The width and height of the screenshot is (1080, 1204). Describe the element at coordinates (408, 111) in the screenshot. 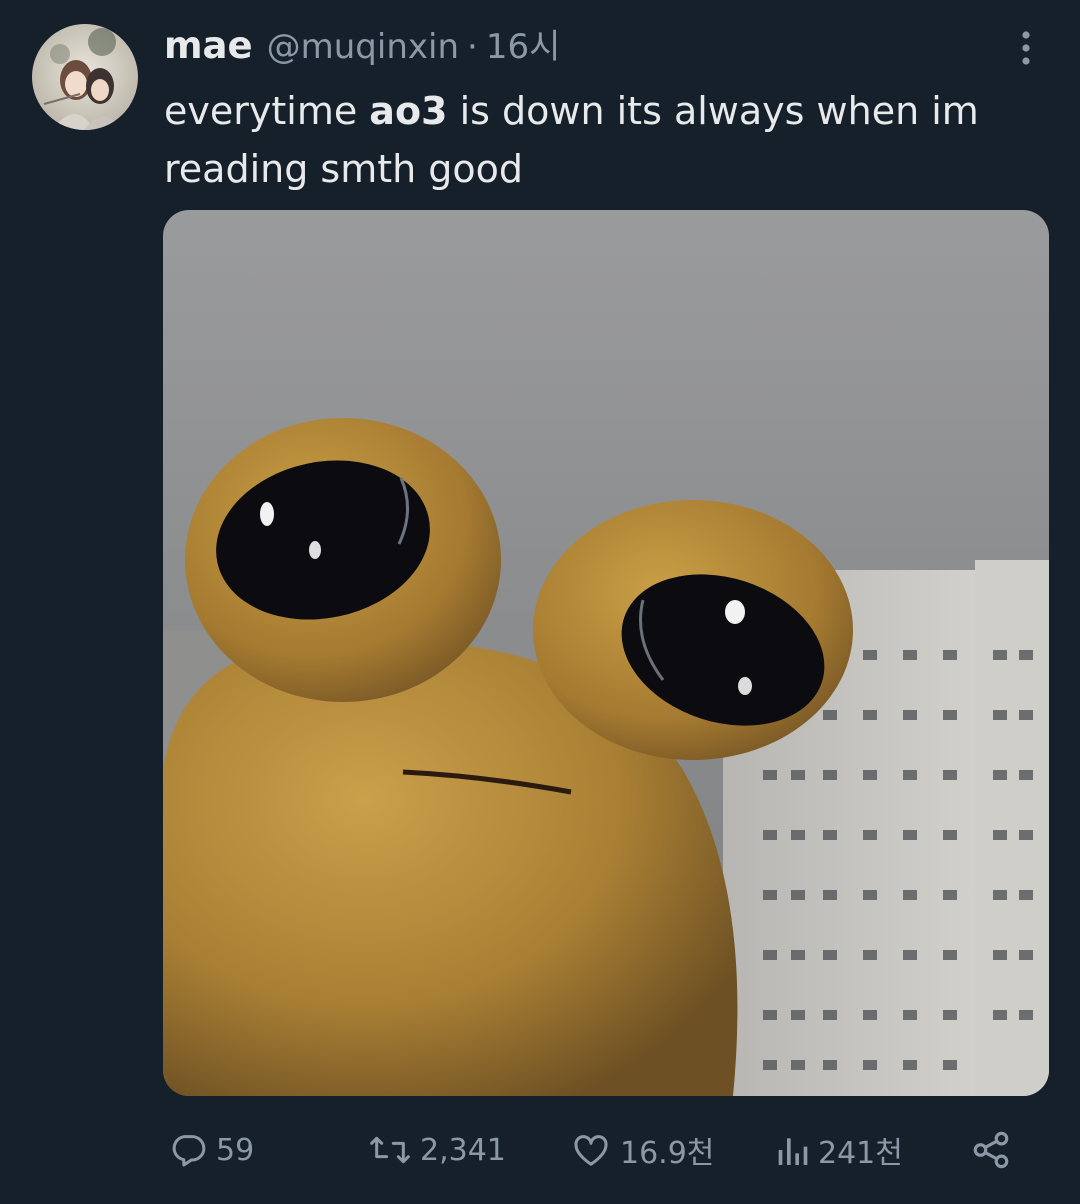

I see `tweet-text-bold: ao3` at that location.